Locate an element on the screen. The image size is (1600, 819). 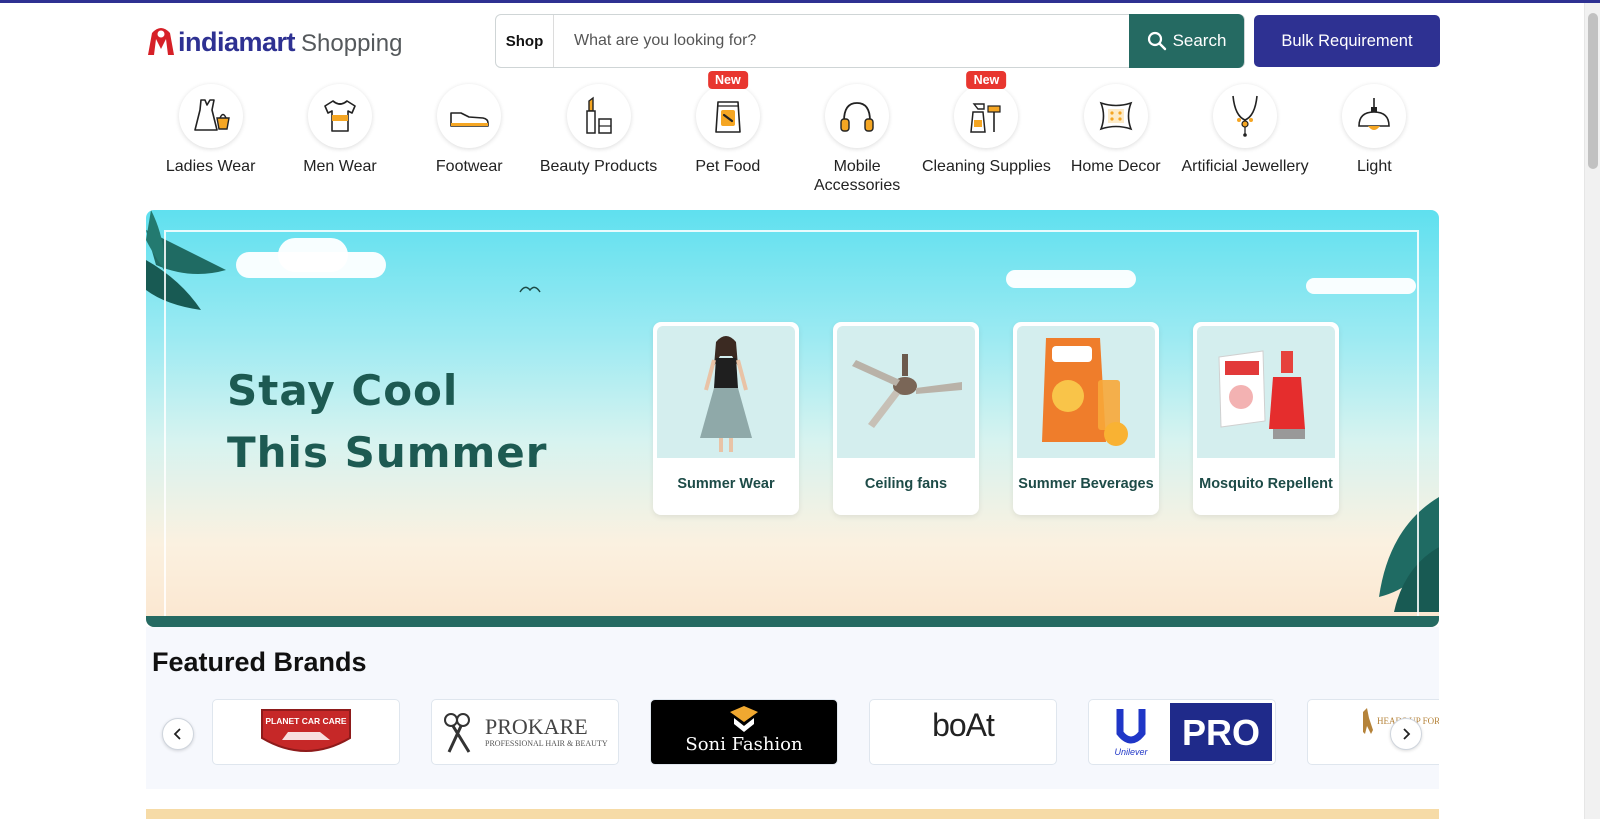
brand-card-prokare: PROKARE PROFESSIONAL HAIR & BEAUTY is located at coordinates (525, 732).